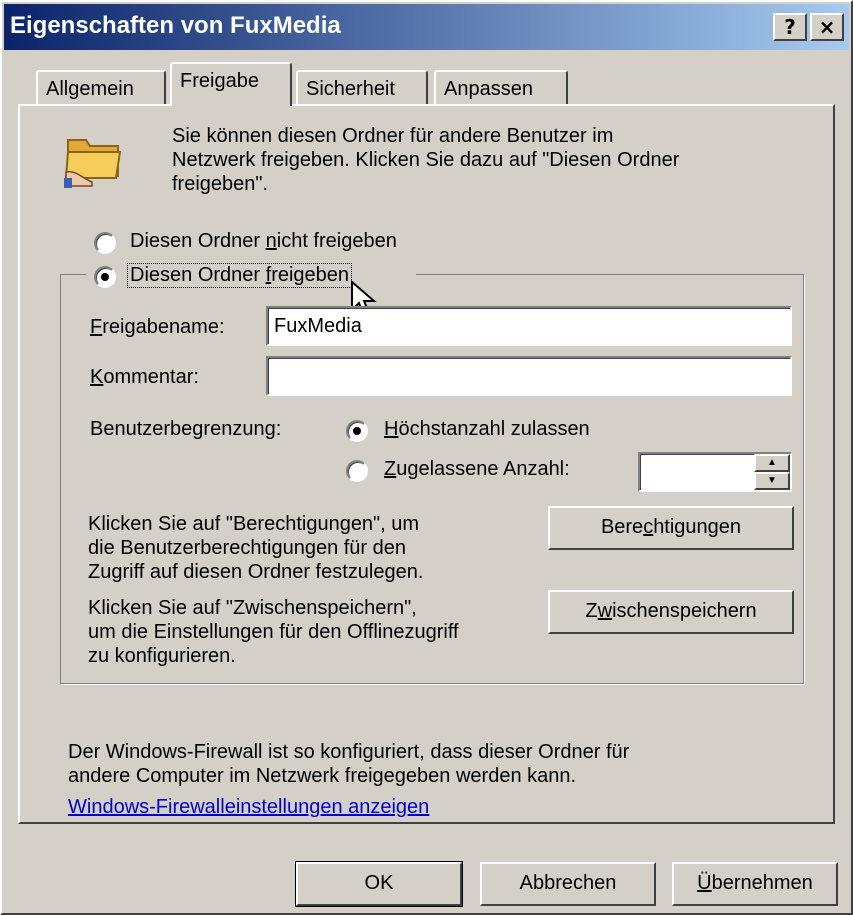 This screenshot has width=853, height=915. I want to click on ok-button: OK, so click(379, 884).